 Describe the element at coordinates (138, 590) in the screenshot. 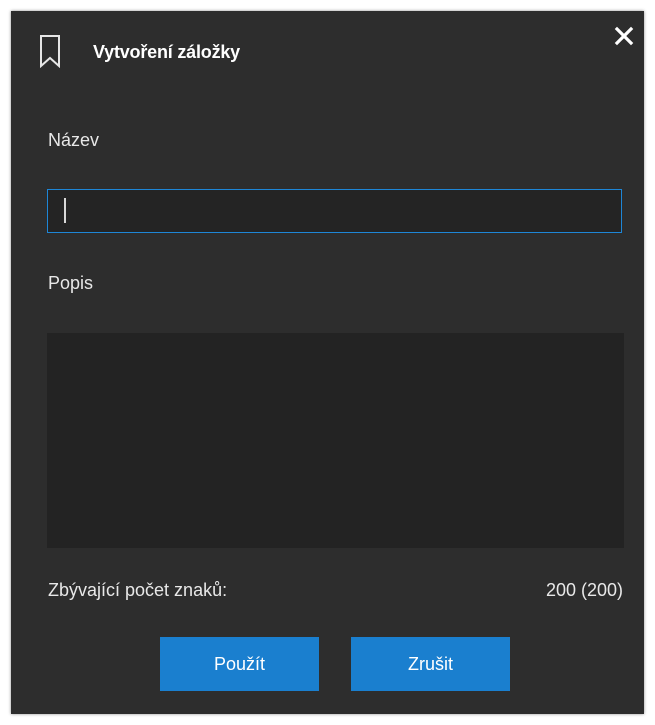

I see `remaining-characters-label: Zbývající počet znaků:` at that location.